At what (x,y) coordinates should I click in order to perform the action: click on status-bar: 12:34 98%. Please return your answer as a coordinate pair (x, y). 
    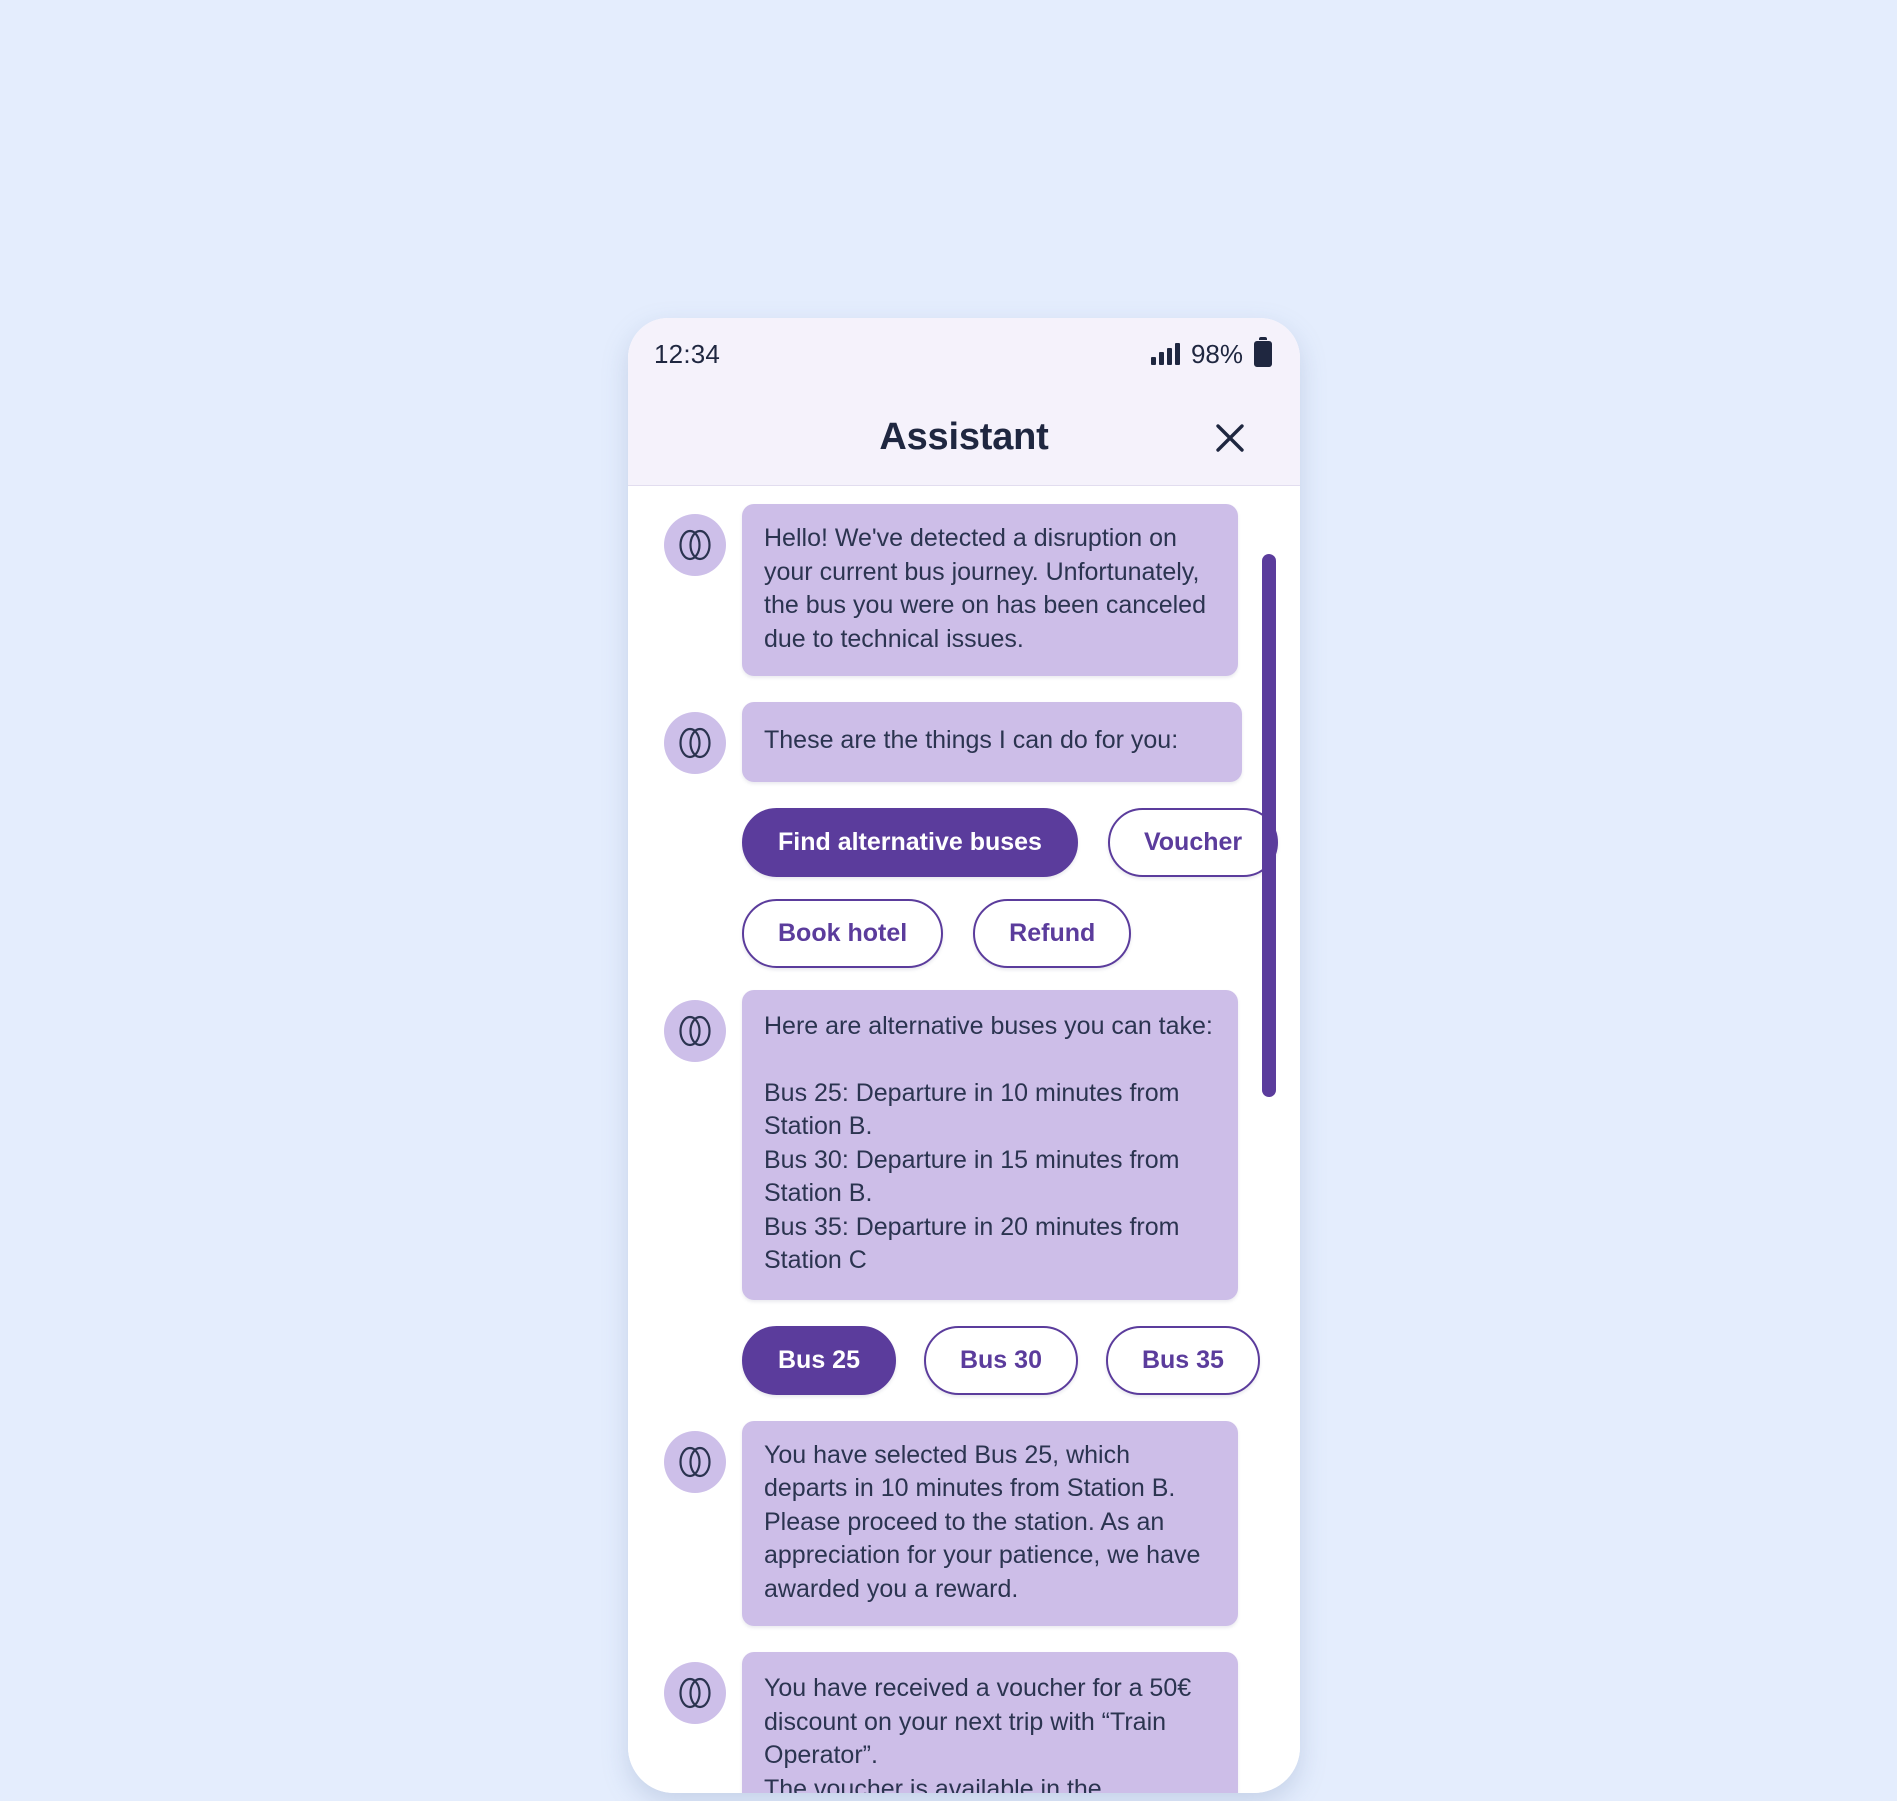
    Looking at the image, I should click on (964, 354).